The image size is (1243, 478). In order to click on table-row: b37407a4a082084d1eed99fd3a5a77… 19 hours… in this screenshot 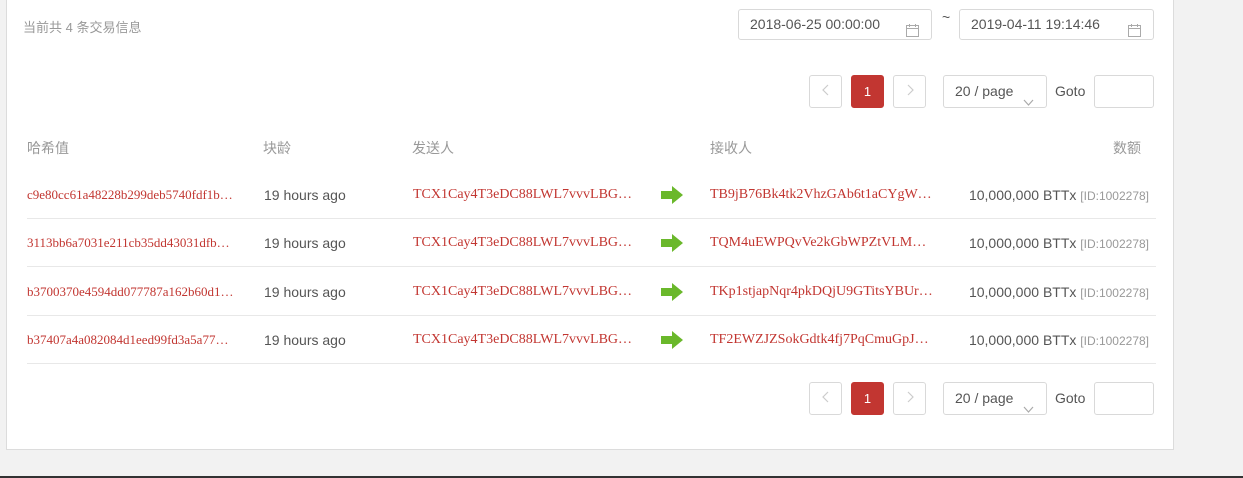, I will do `click(591, 340)`.